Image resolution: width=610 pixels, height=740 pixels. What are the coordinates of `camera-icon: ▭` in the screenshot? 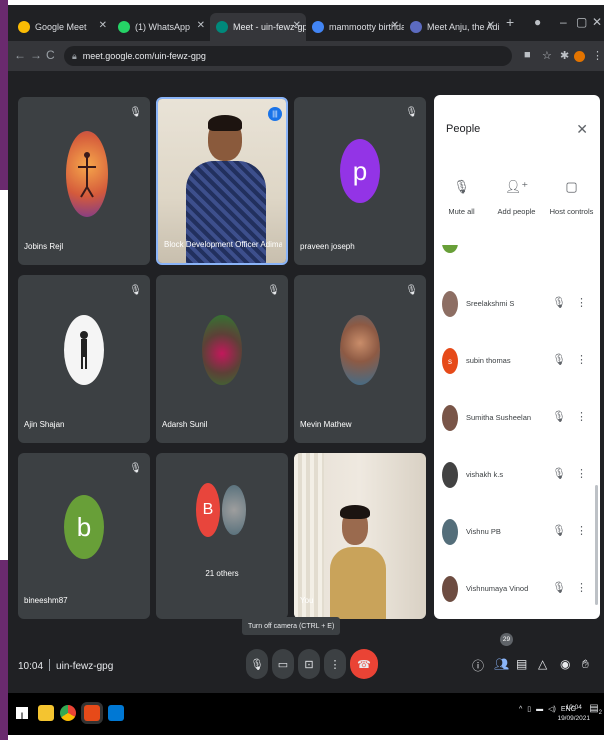 It's located at (283, 664).